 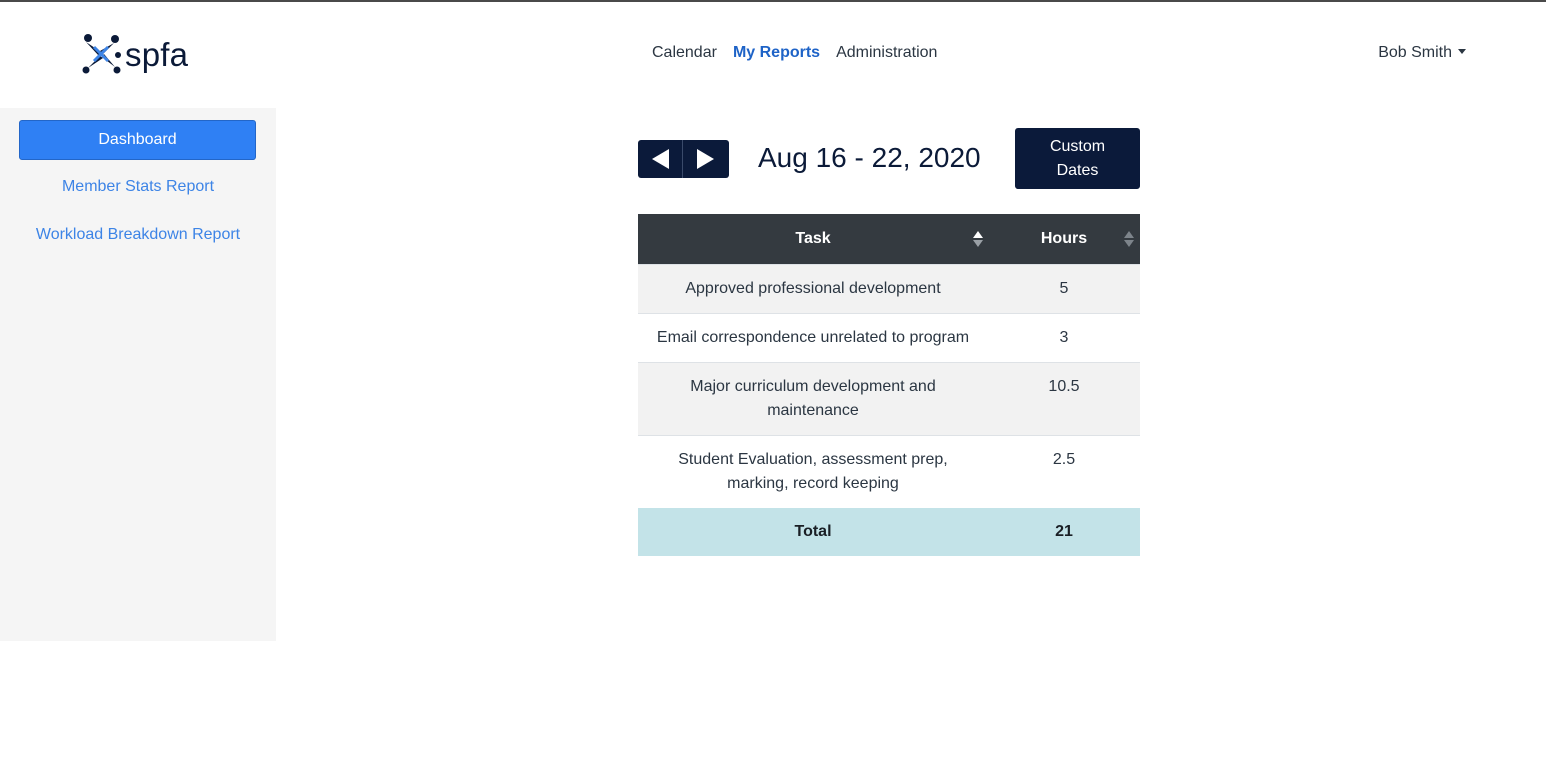 I want to click on task-cell: Approved professional development, so click(x=813, y=288).